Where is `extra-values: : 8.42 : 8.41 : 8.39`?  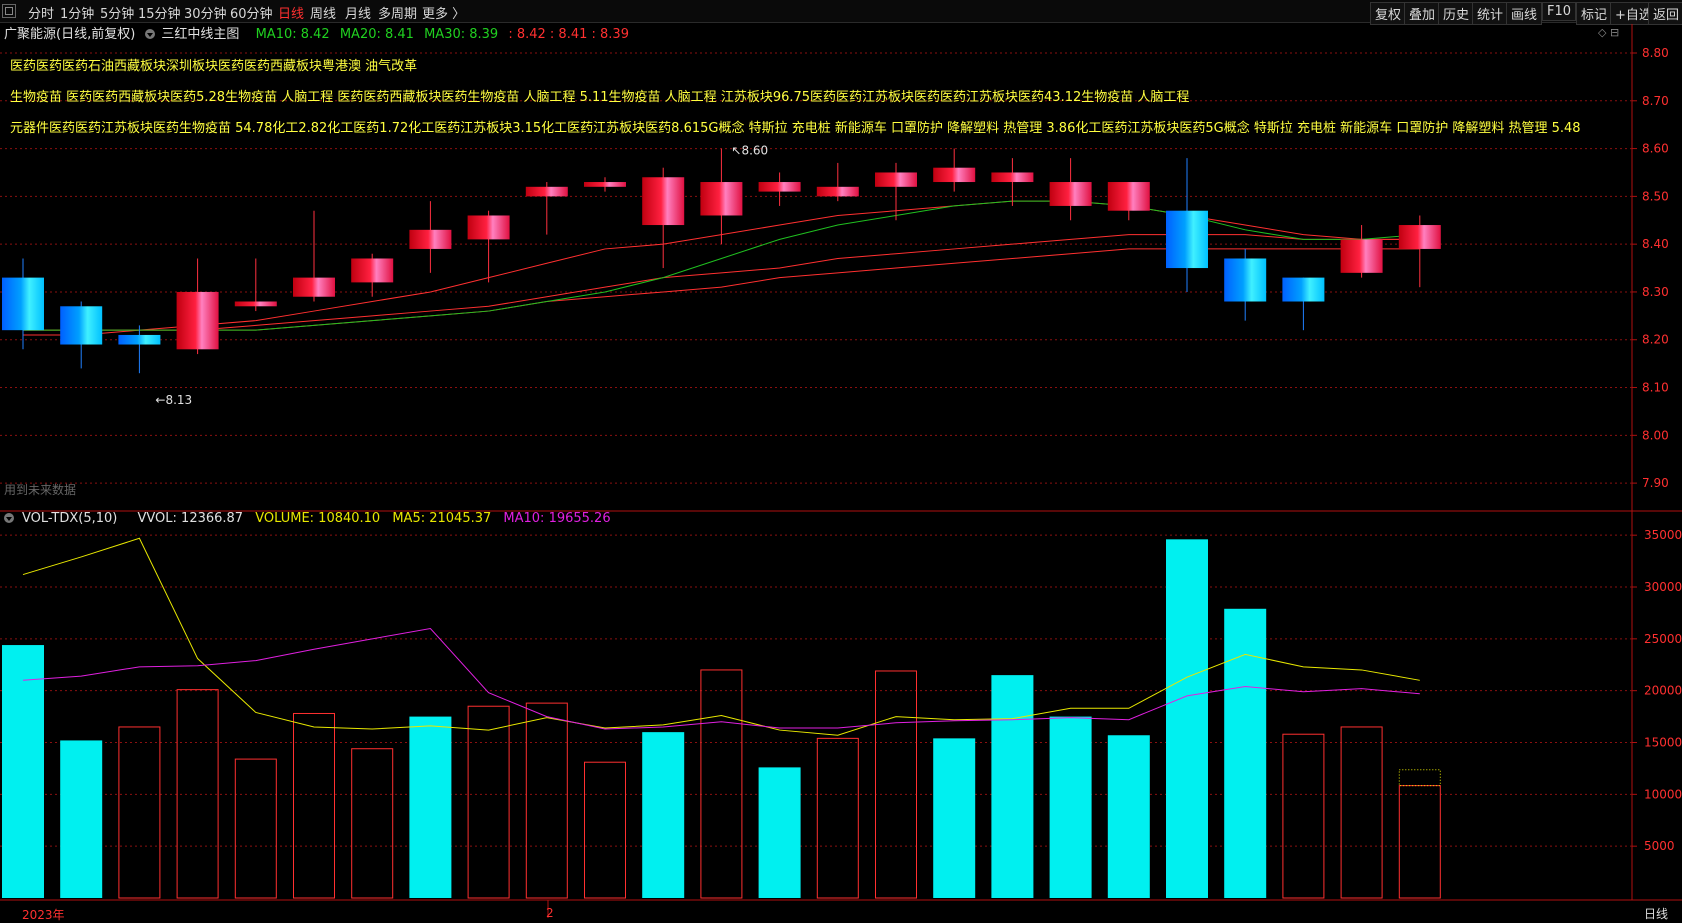
extra-values: : 8.42 : 8.41 : 8.39 is located at coordinates (568, 34).